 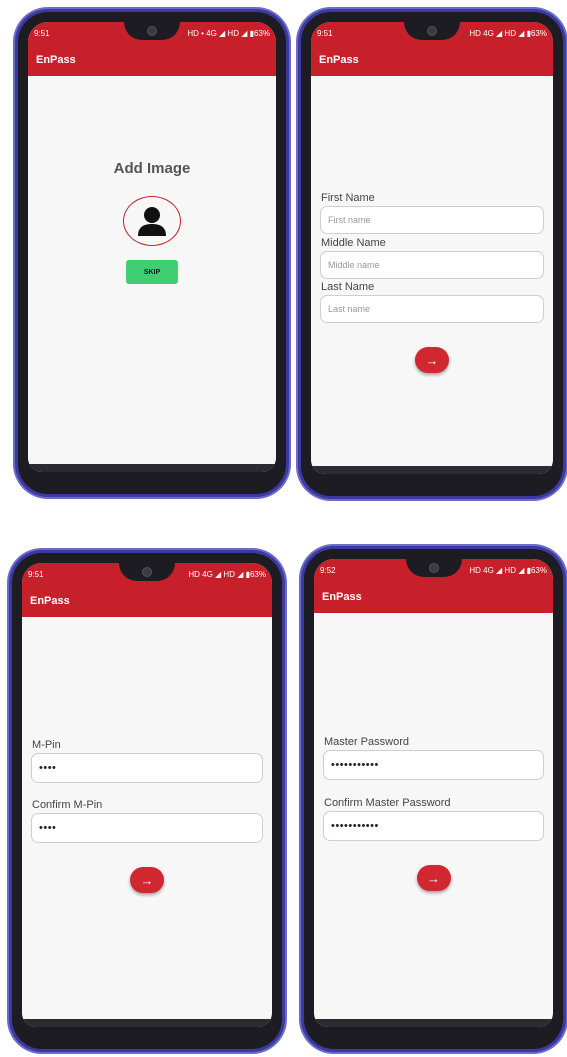 I want to click on avatar-picker, so click(x=152, y=221).